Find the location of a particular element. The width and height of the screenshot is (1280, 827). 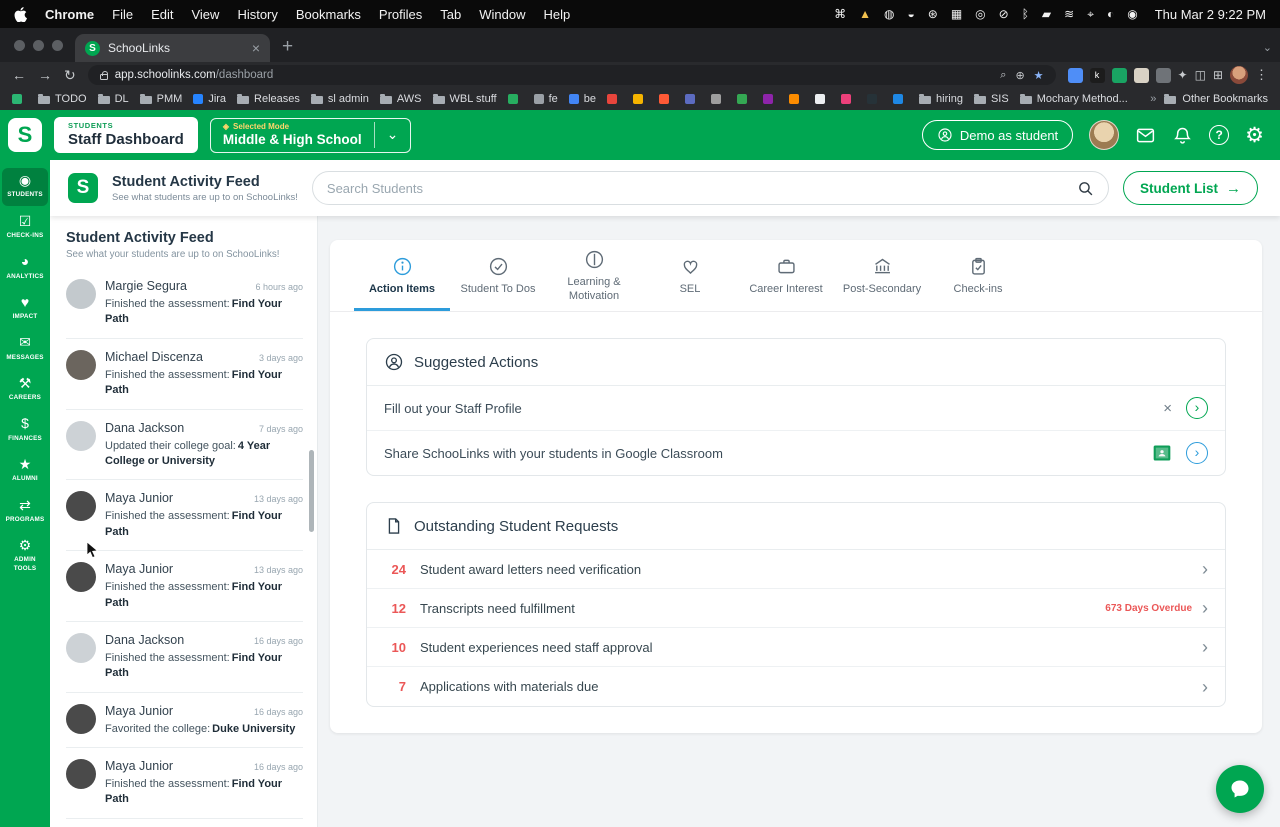

window-grid-icon: ▦ is located at coordinates (956, 14).